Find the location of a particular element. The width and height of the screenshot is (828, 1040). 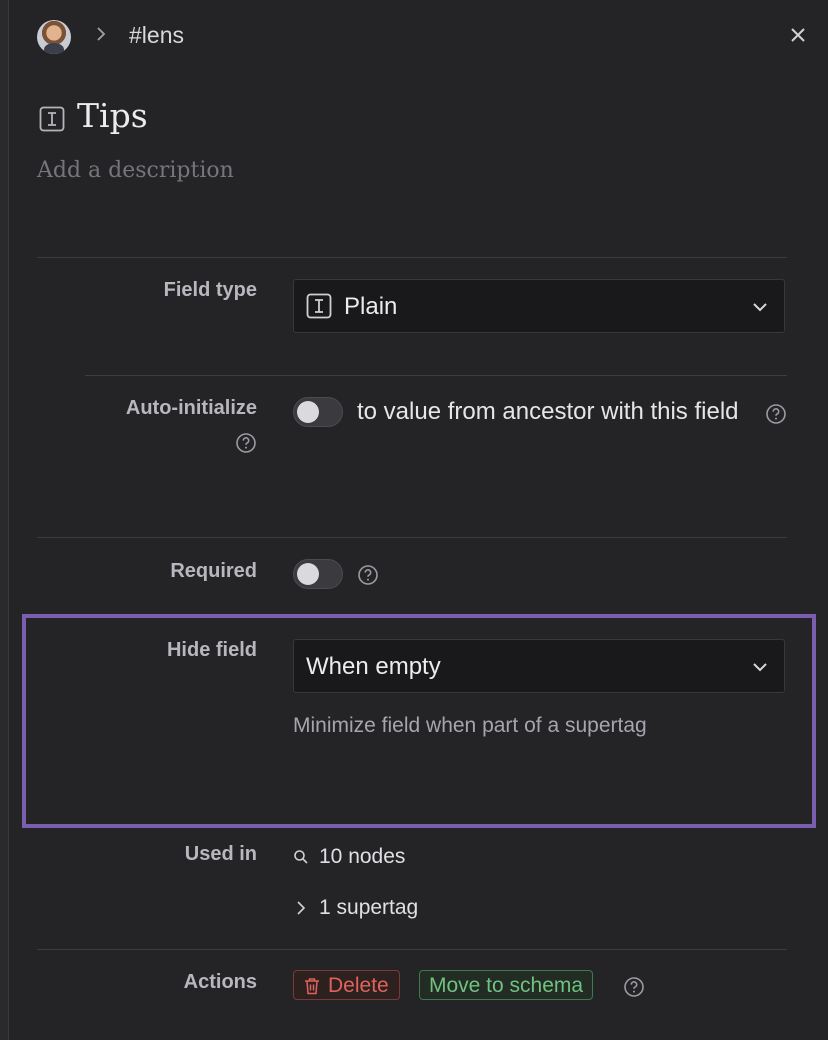

used-in-supertag-text: 1 supertag is located at coordinates (369, 907).